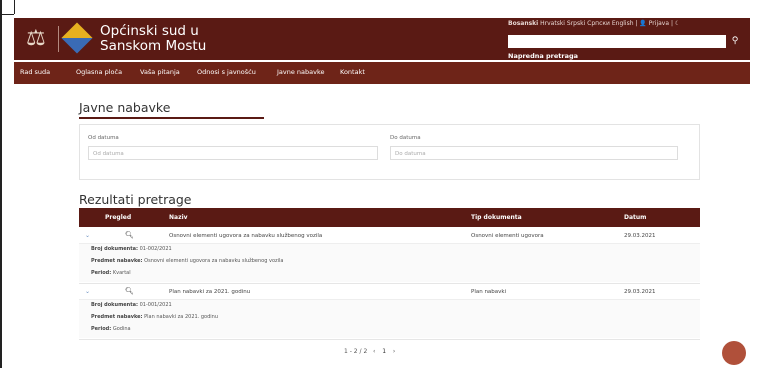  I want to click on row-separator, so click(389, 339).